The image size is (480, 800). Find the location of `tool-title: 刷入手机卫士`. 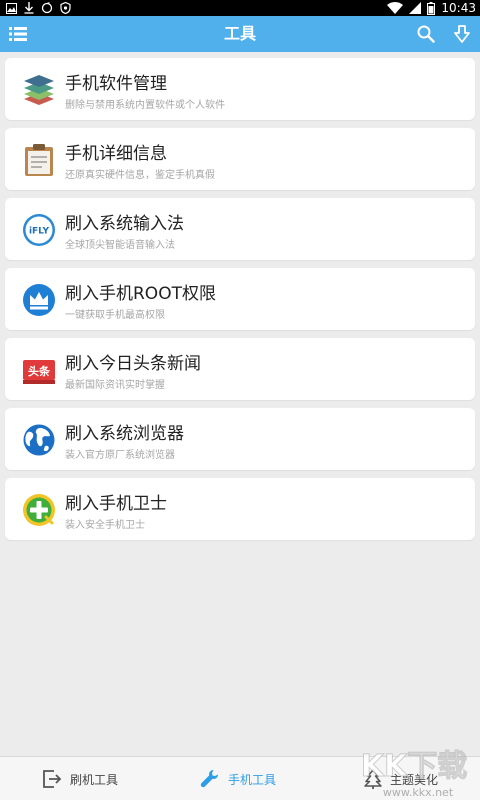

tool-title: 刷入手机卫士 is located at coordinates (116, 504).